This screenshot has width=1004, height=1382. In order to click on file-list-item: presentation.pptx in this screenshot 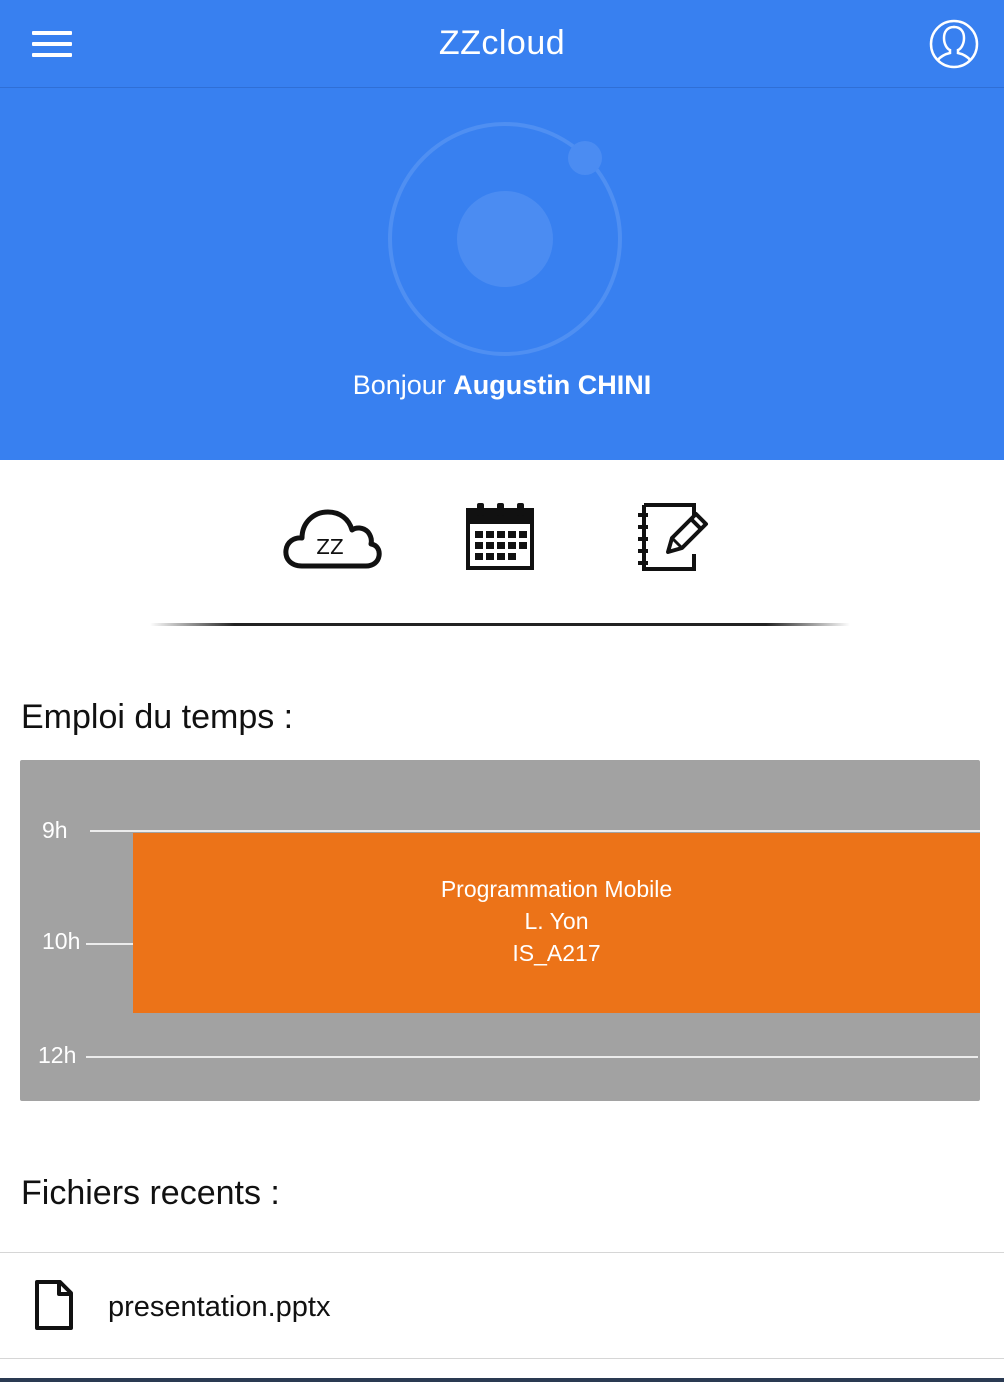, I will do `click(502, 1306)`.